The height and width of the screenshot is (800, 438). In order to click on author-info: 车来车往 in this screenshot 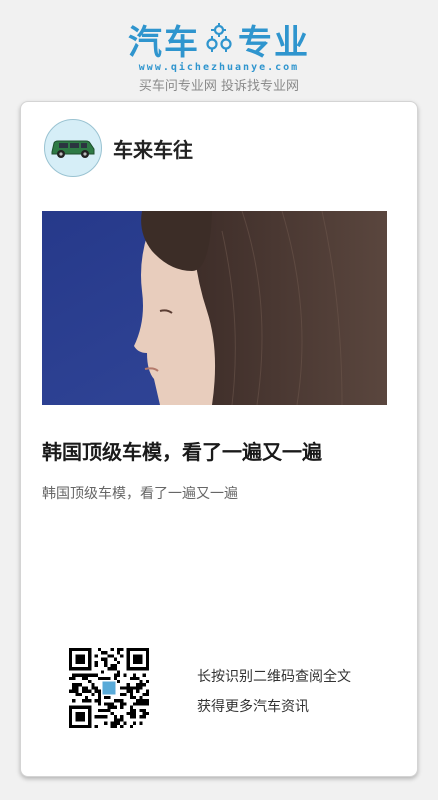, I will do `click(118, 148)`.